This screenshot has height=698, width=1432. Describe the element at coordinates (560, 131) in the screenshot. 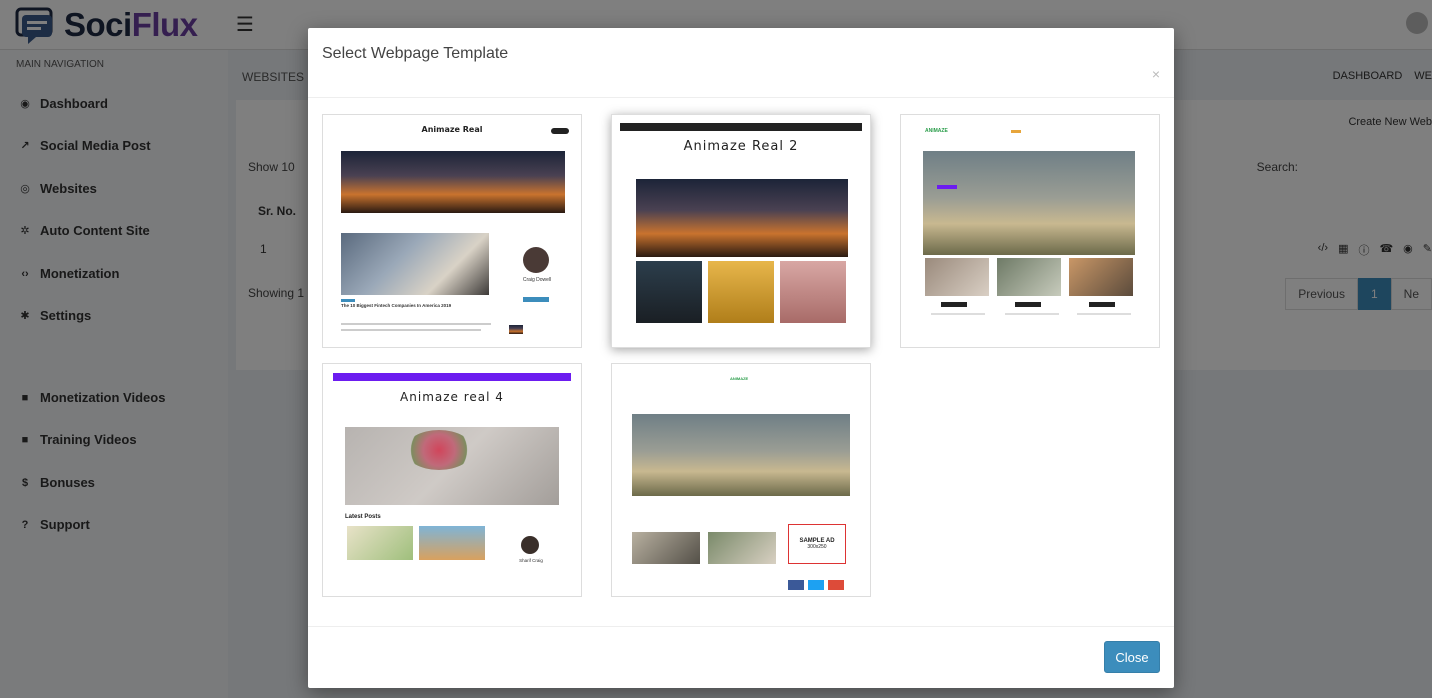

I see `social-icons` at that location.